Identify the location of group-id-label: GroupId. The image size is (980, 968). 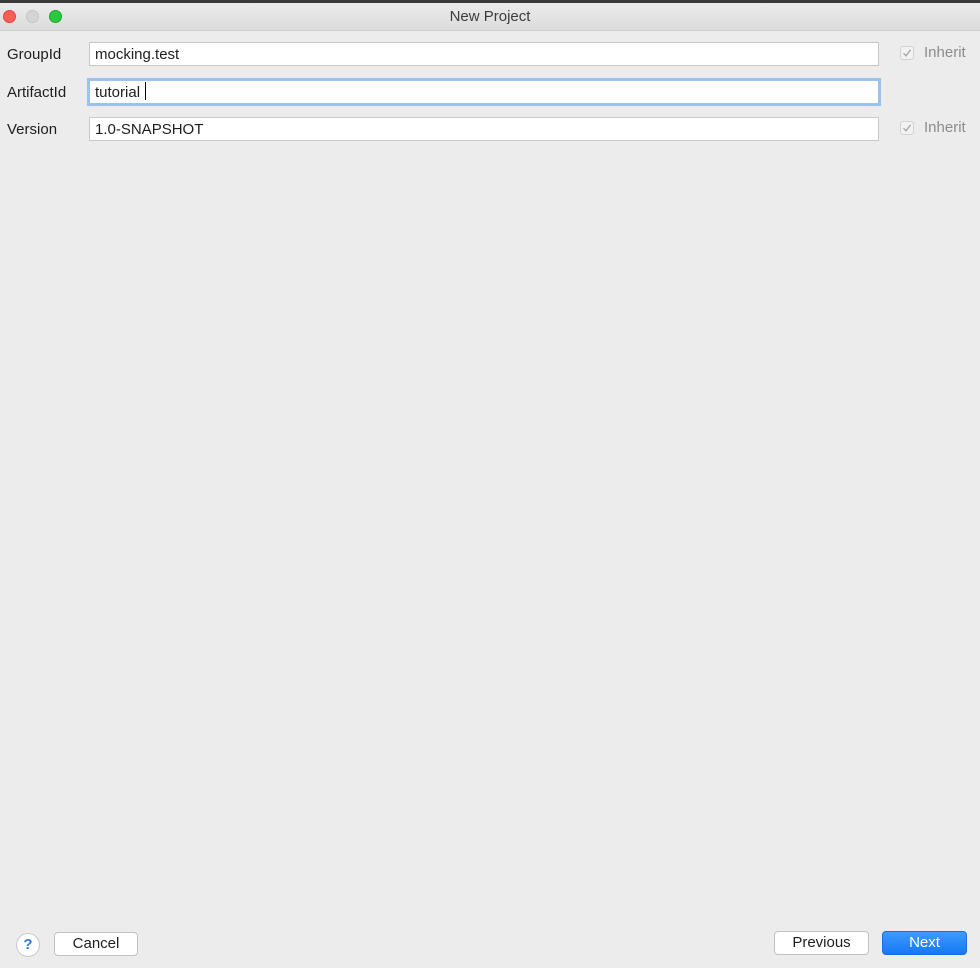
(34, 54).